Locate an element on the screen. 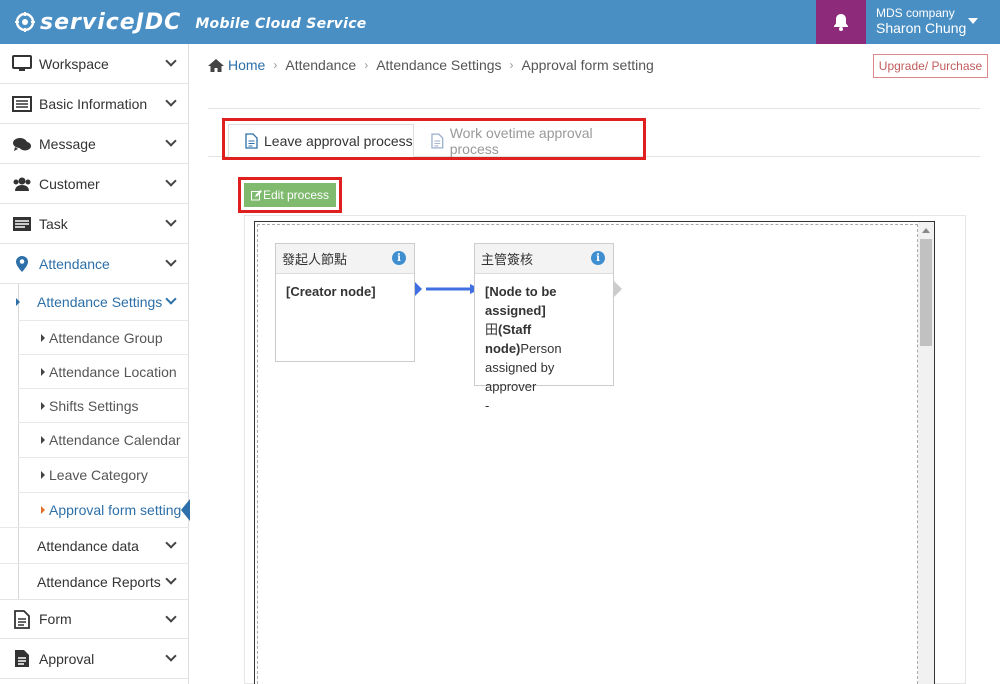 Image resolution: width=1000 pixels, height=684 pixels. logo-tagline: Mobile Cloud Service is located at coordinates (281, 23).